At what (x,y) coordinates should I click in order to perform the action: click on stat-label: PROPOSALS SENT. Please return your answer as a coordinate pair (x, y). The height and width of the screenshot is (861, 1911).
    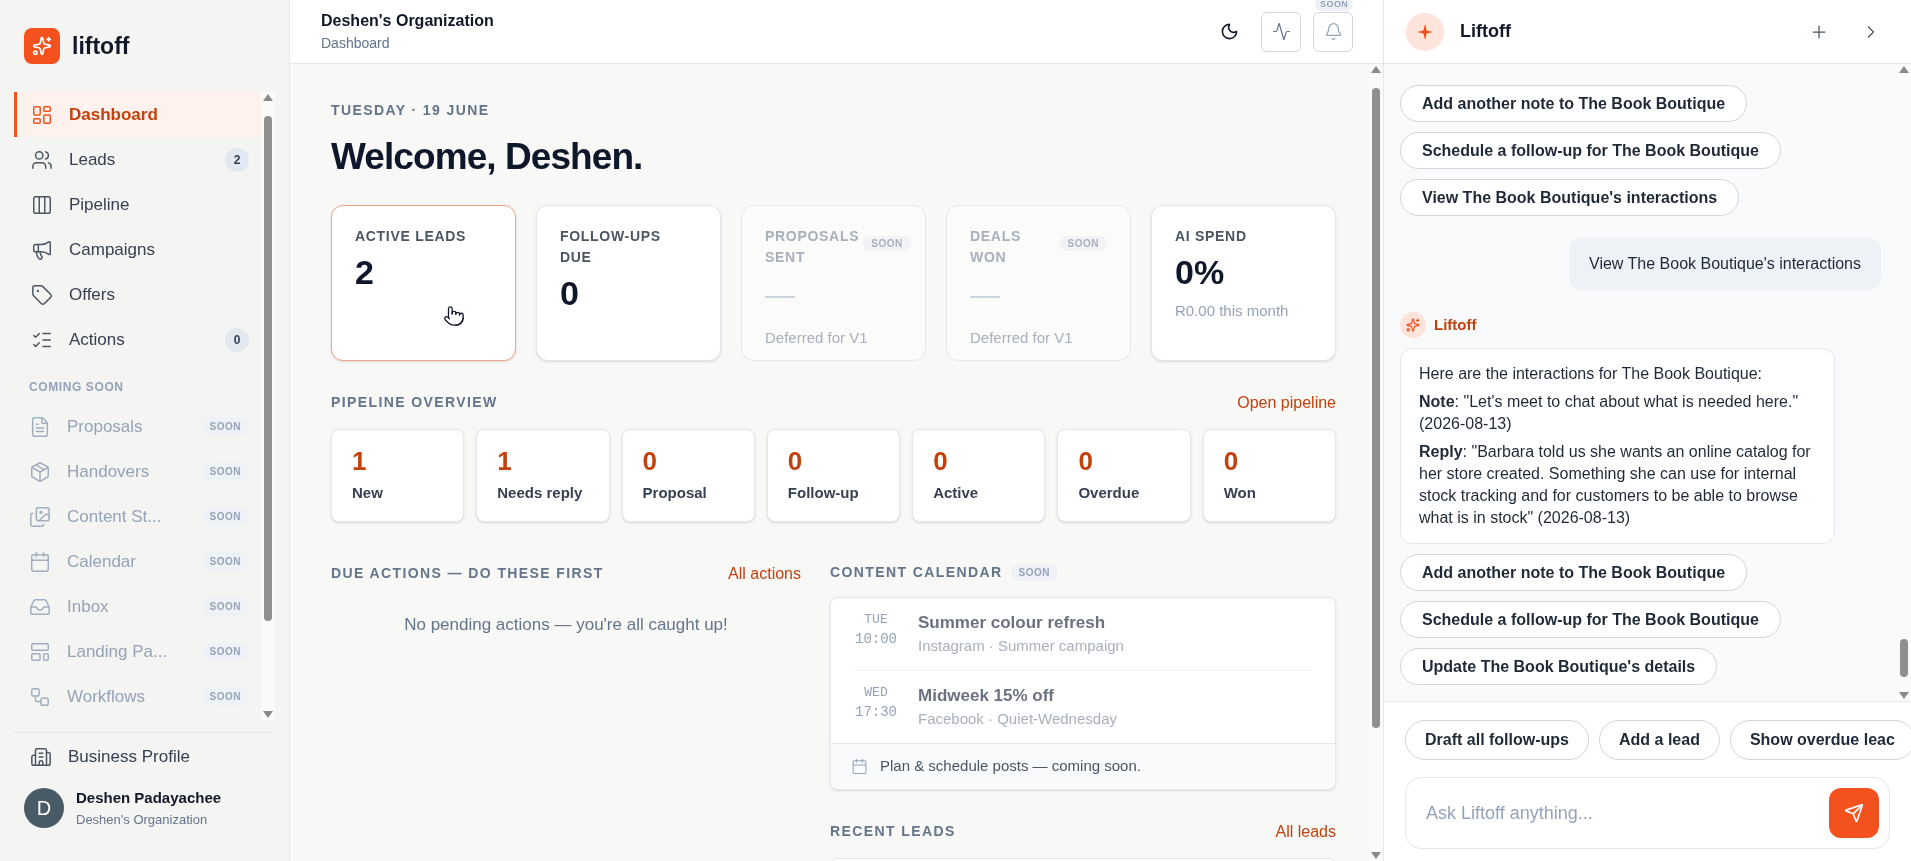
    Looking at the image, I should click on (812, 246).